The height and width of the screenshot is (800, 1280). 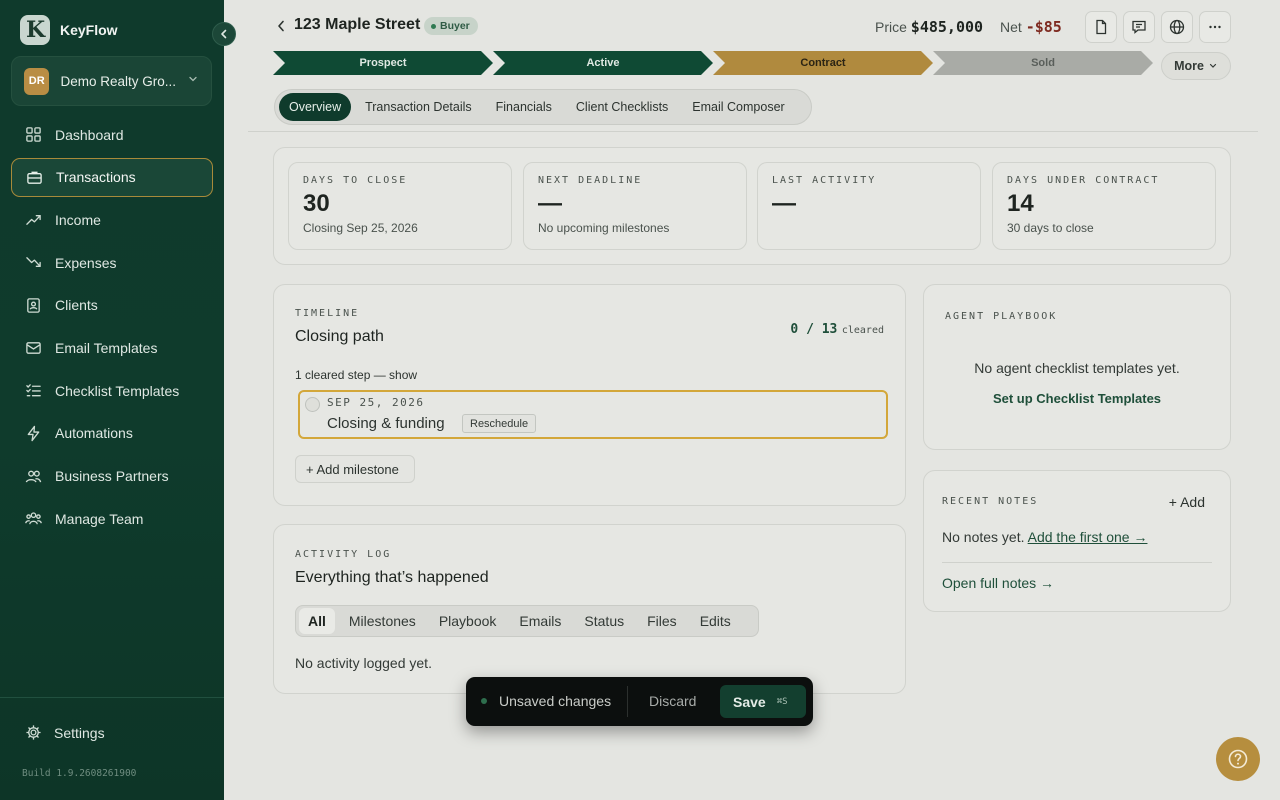 I want to click on team-icon, so click(x=33, y=518).